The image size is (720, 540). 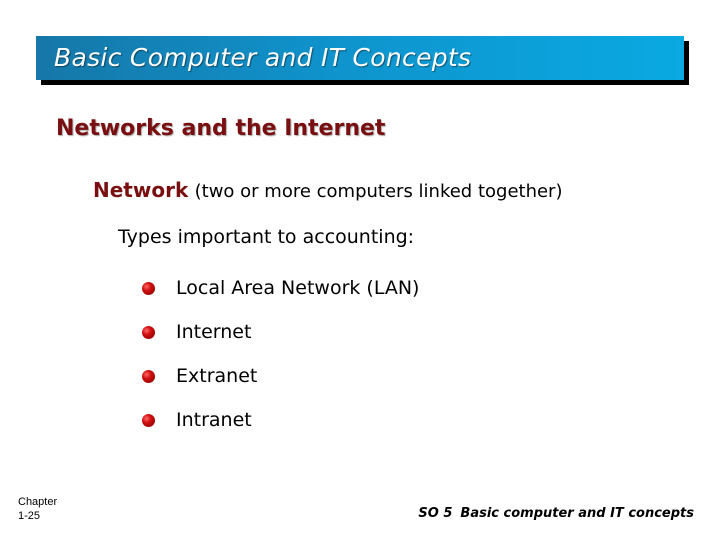 What do you see at coordinates (38, 502) in the screenshot?
I see `chapter-label: Chapter` at bounding box center [38, 502].